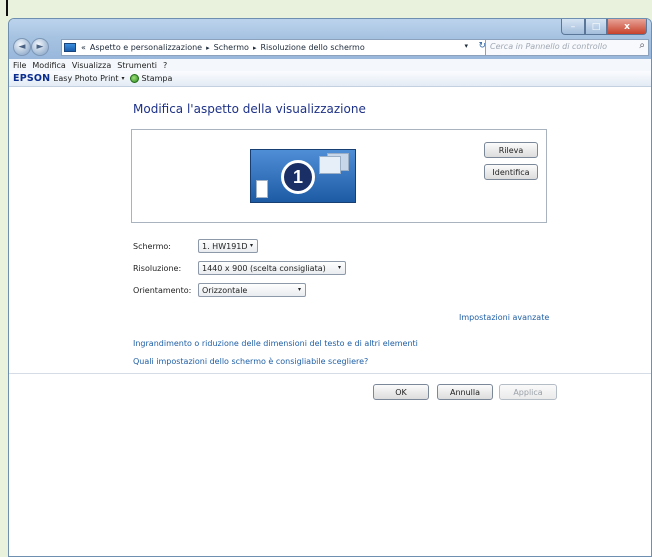 The width and height of the screenshot is (652, 557). What do you see at coordinates (231, 47) in the screenshot?
I see `breadcrumb-display: Schermo` at bounding box center [231, 47].